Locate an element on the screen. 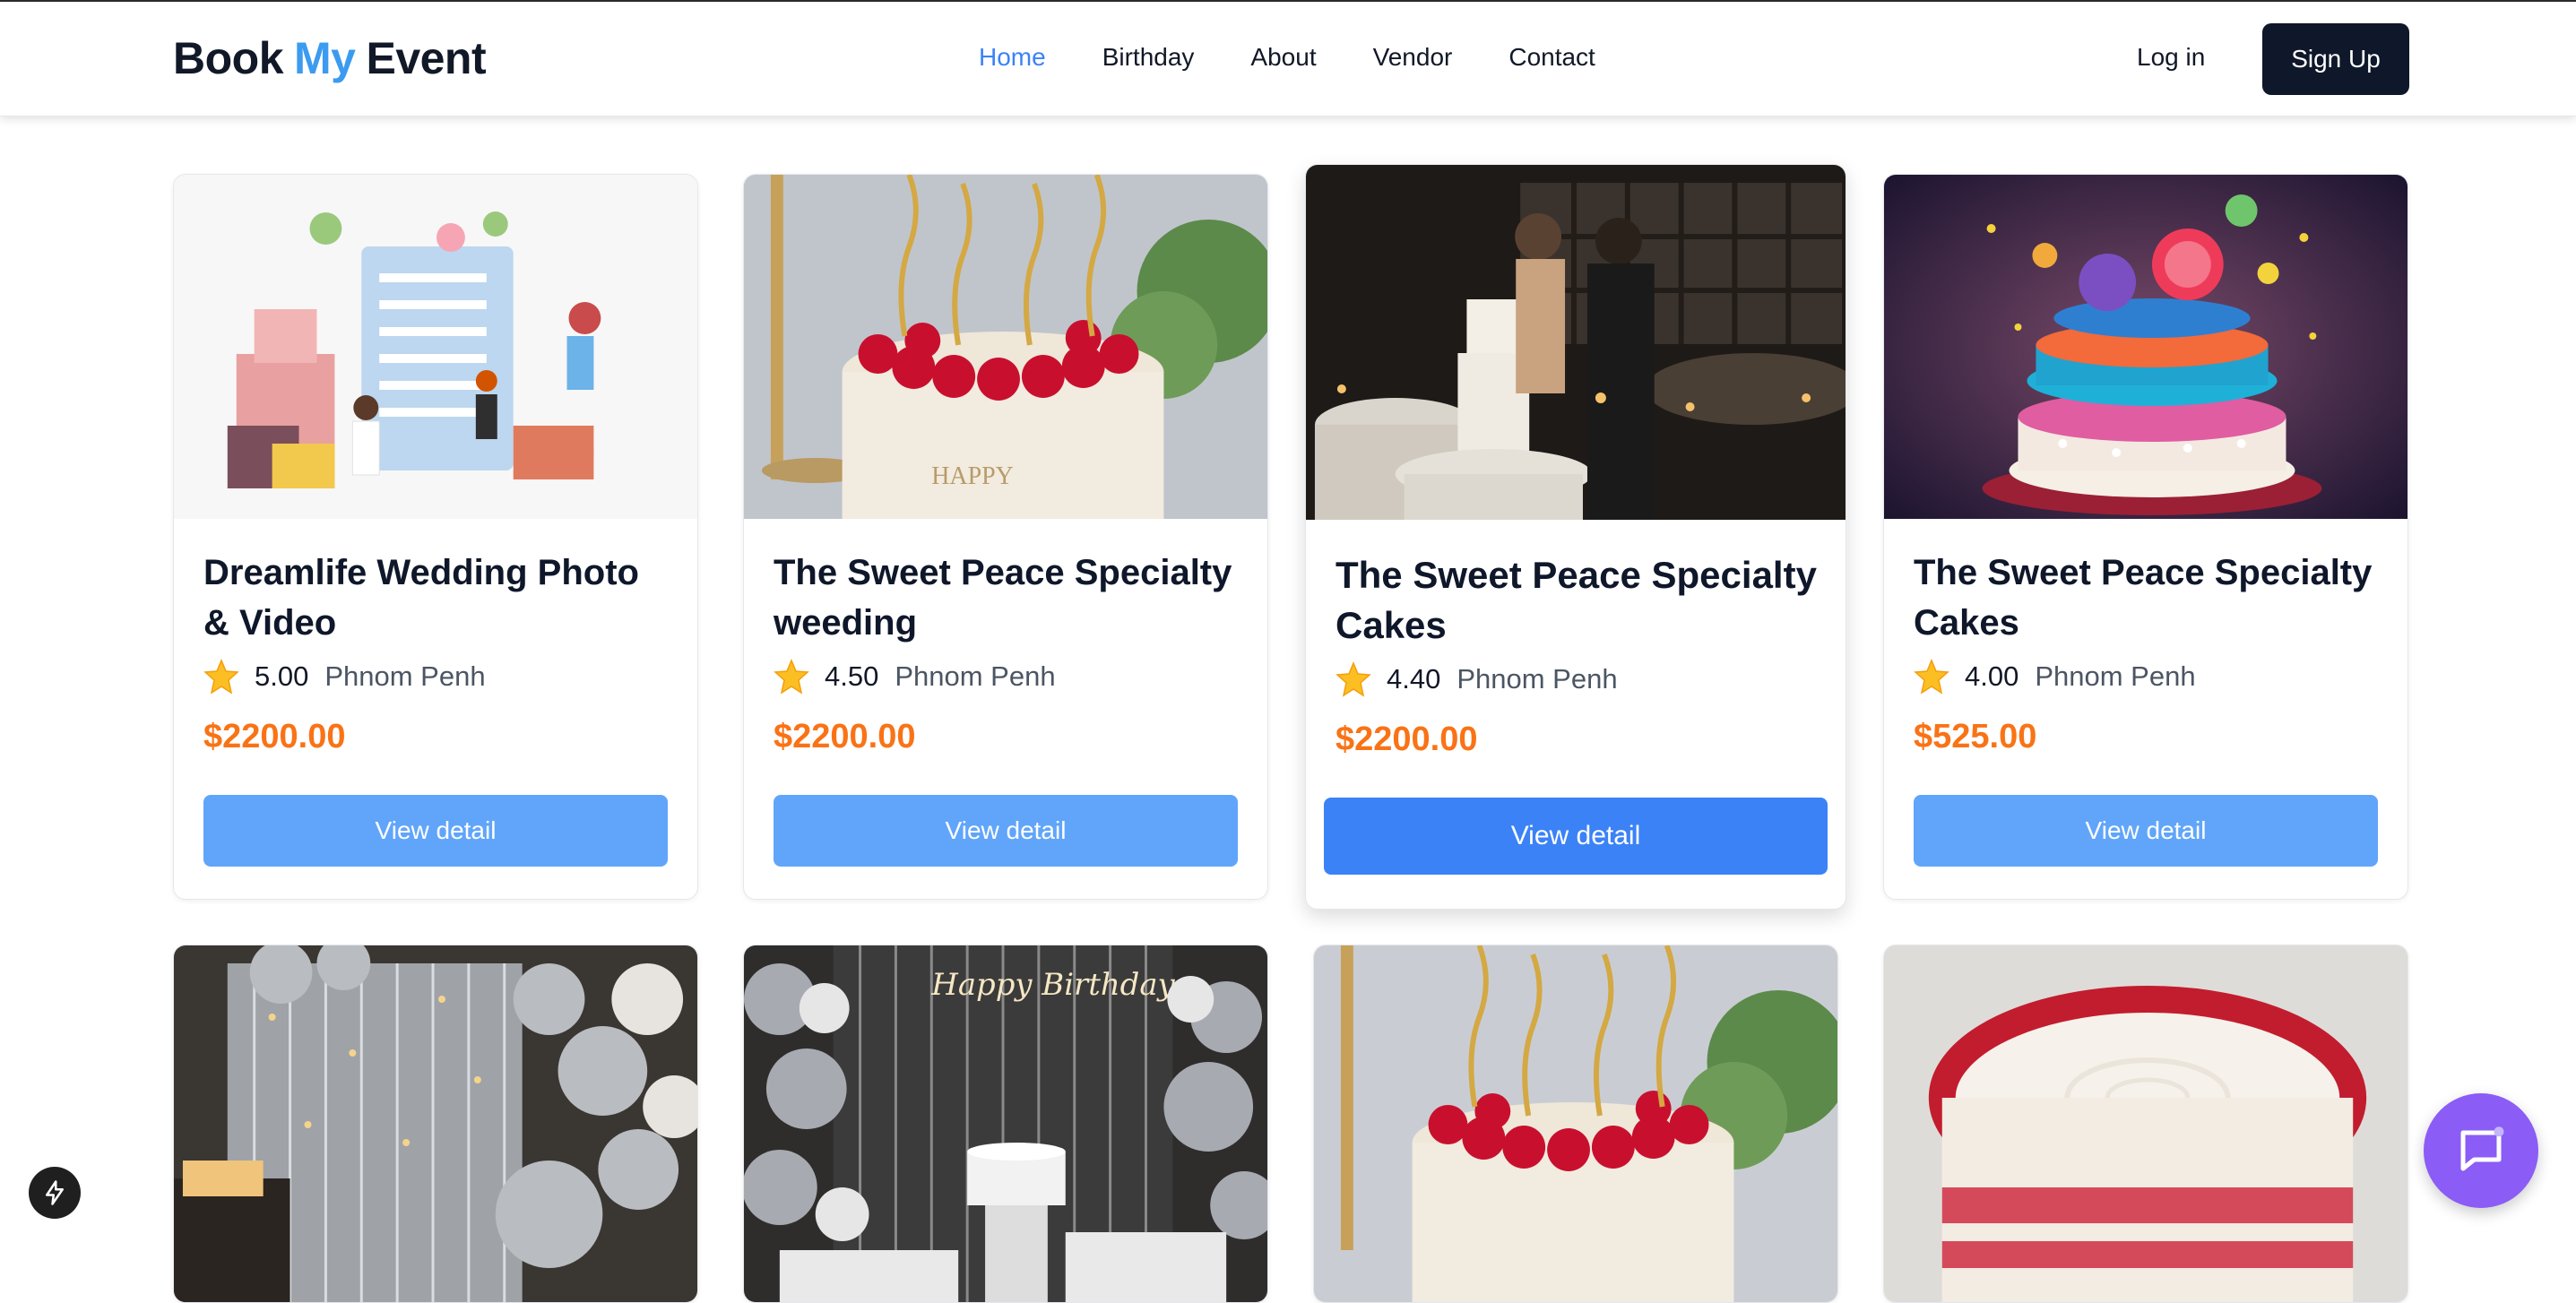 This screenshot has width=2576, height=1303. card-rating: 4.50 is located at coordinates (852, 676).